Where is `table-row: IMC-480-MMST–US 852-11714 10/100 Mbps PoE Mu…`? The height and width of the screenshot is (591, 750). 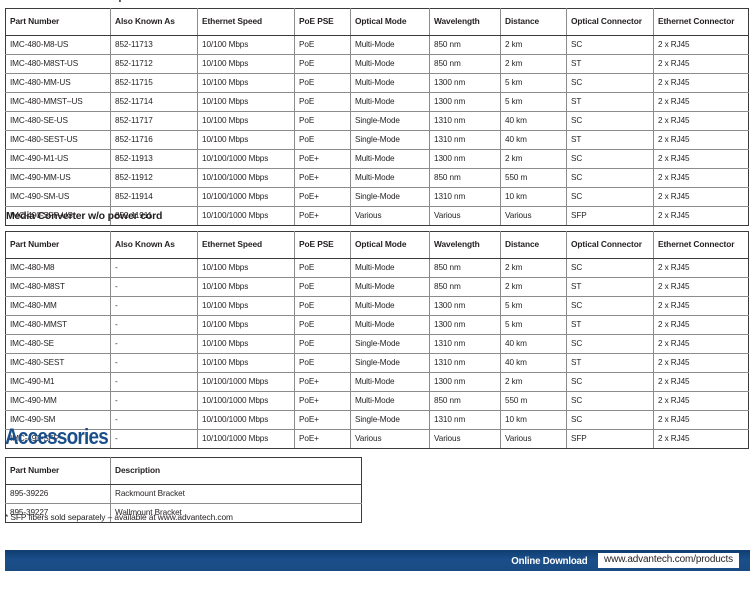 table-row: IMC-480-MMST–US 852-11714 10/100 Mbps PoE Mu… is located at coordinates (377, 102).